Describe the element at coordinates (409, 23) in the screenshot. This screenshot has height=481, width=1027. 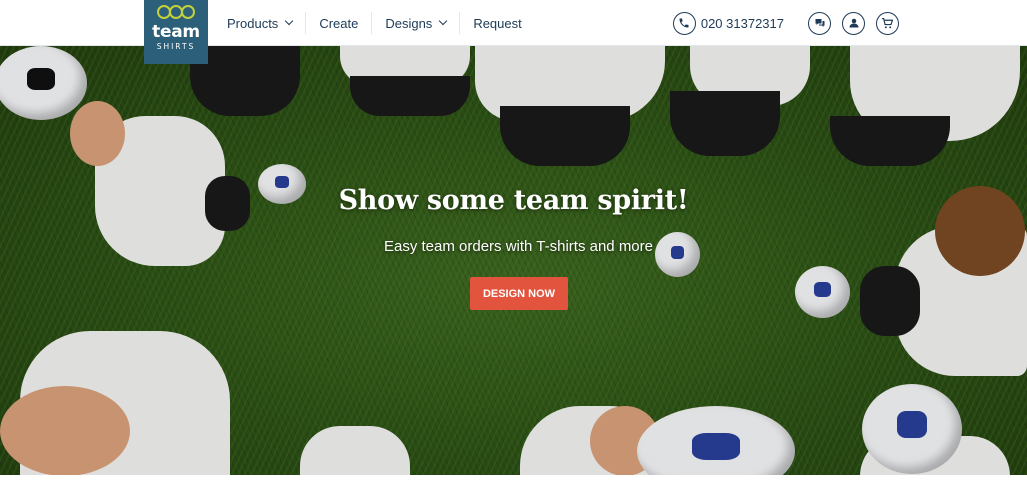
I see `nav-designs-label: Designs` at that location.